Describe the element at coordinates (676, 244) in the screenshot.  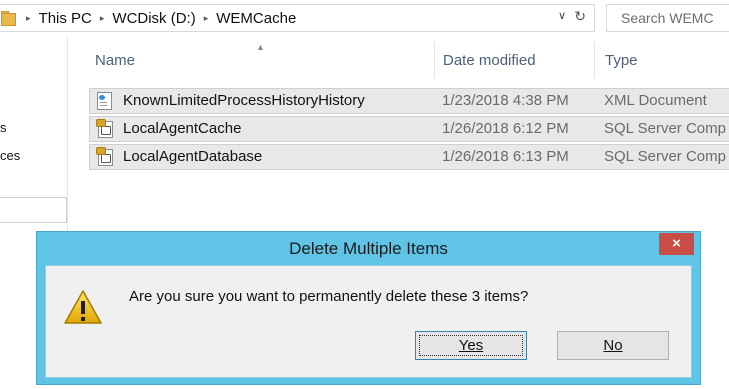
I see `close-button: ×` at that location.